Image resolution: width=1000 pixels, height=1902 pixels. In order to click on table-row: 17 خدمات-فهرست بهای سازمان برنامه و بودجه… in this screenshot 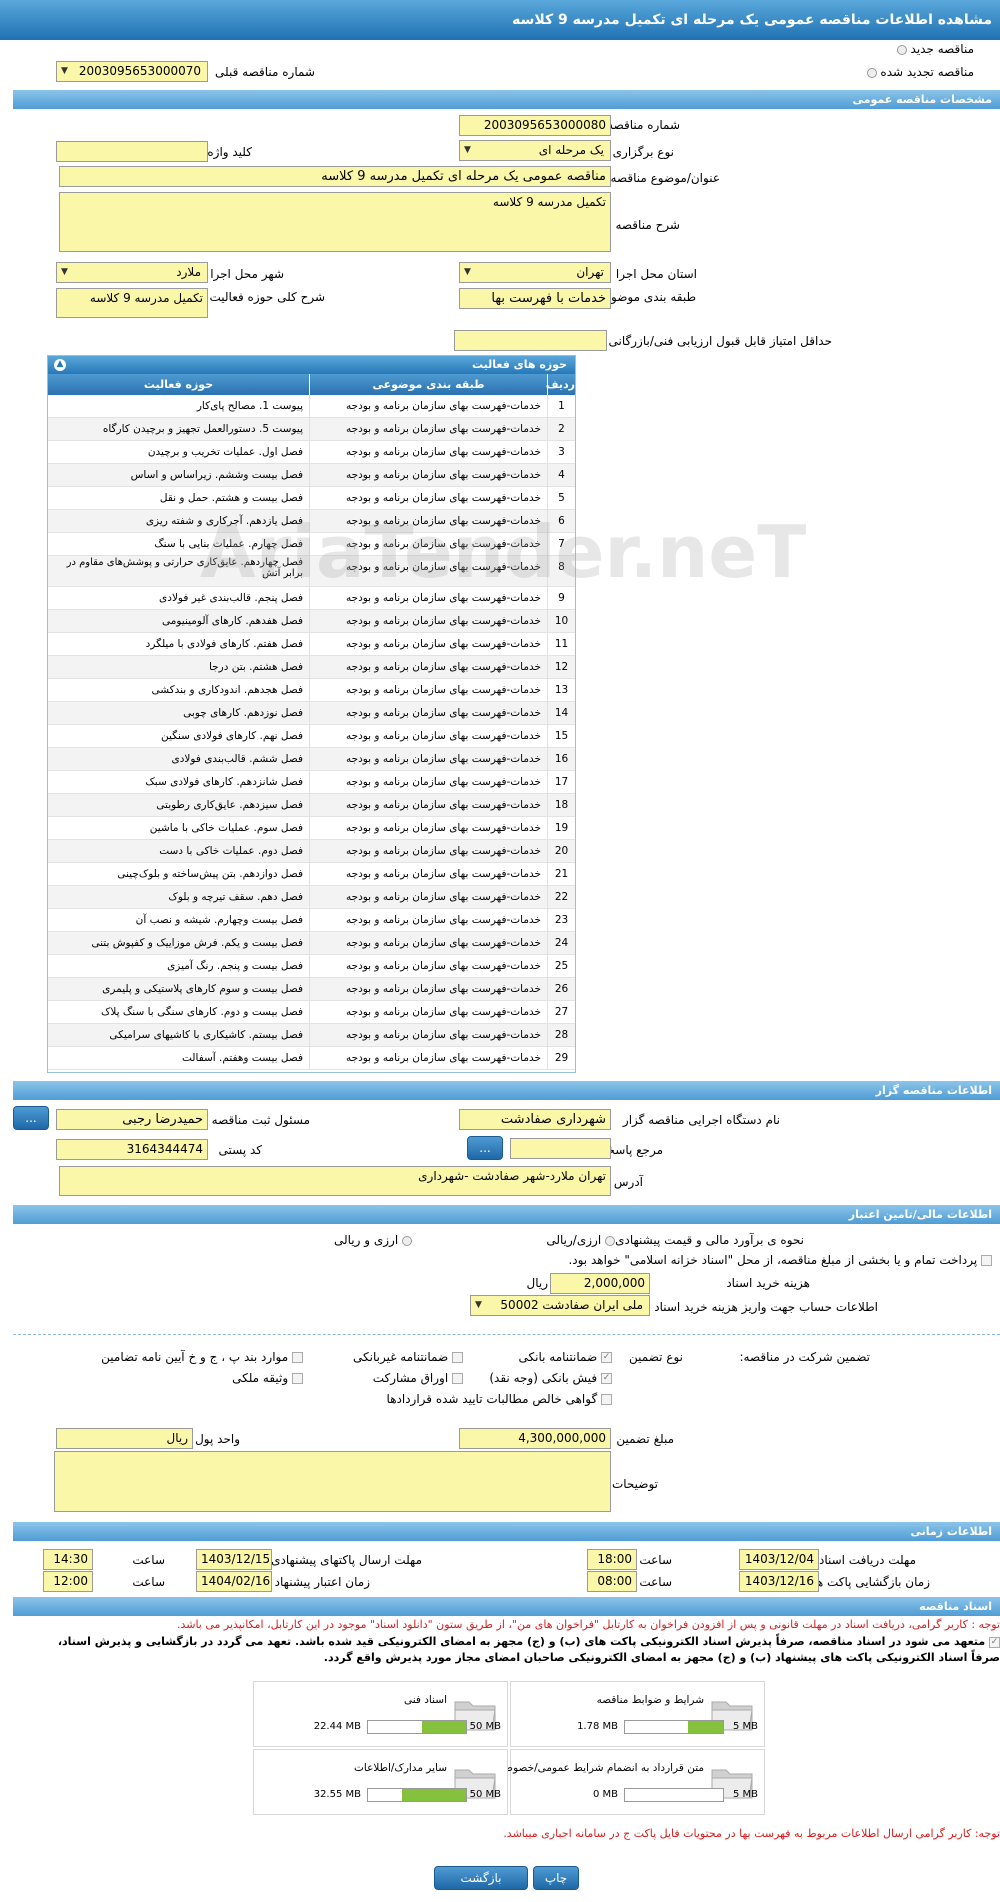, I will do `click(311, 782)`.